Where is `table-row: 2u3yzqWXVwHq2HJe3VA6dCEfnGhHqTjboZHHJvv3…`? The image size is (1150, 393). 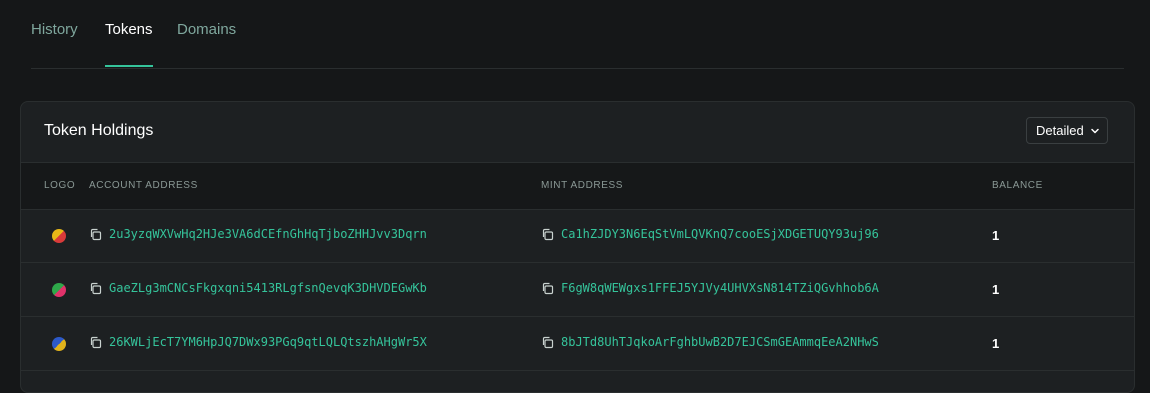
table-row: 2u3yzqWXVwHq2HJe3VA6dCEfnGhHqTjboZHHJvv3… is located at coordinates (577, 236).